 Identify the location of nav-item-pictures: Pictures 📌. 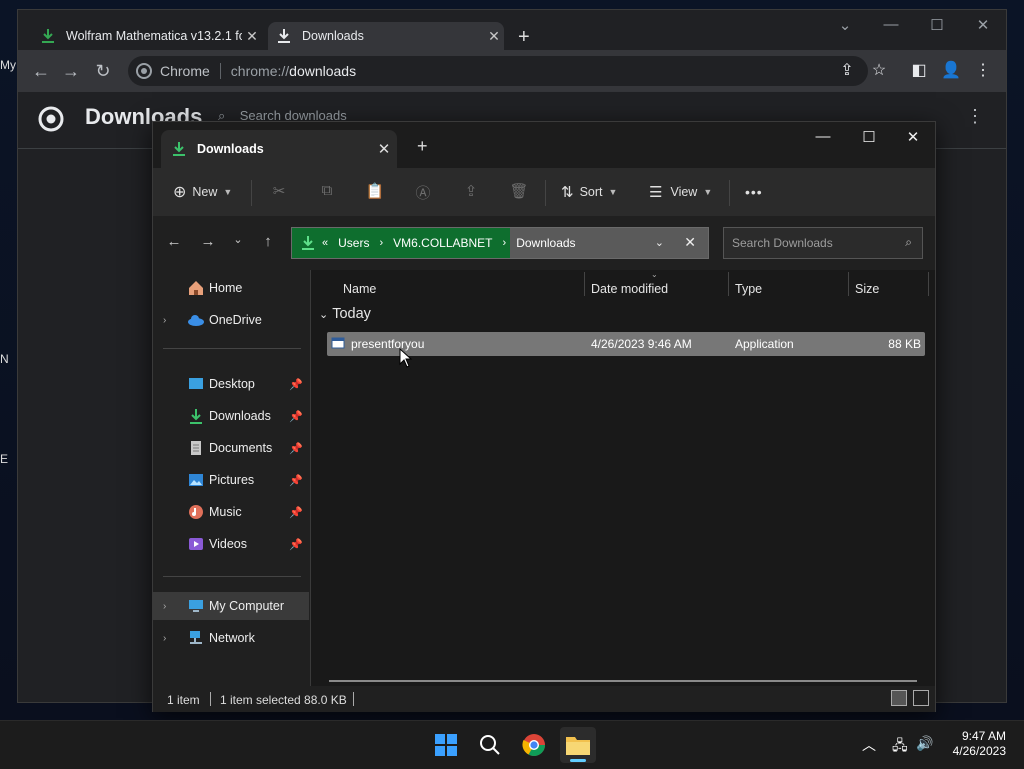
(231, 480).